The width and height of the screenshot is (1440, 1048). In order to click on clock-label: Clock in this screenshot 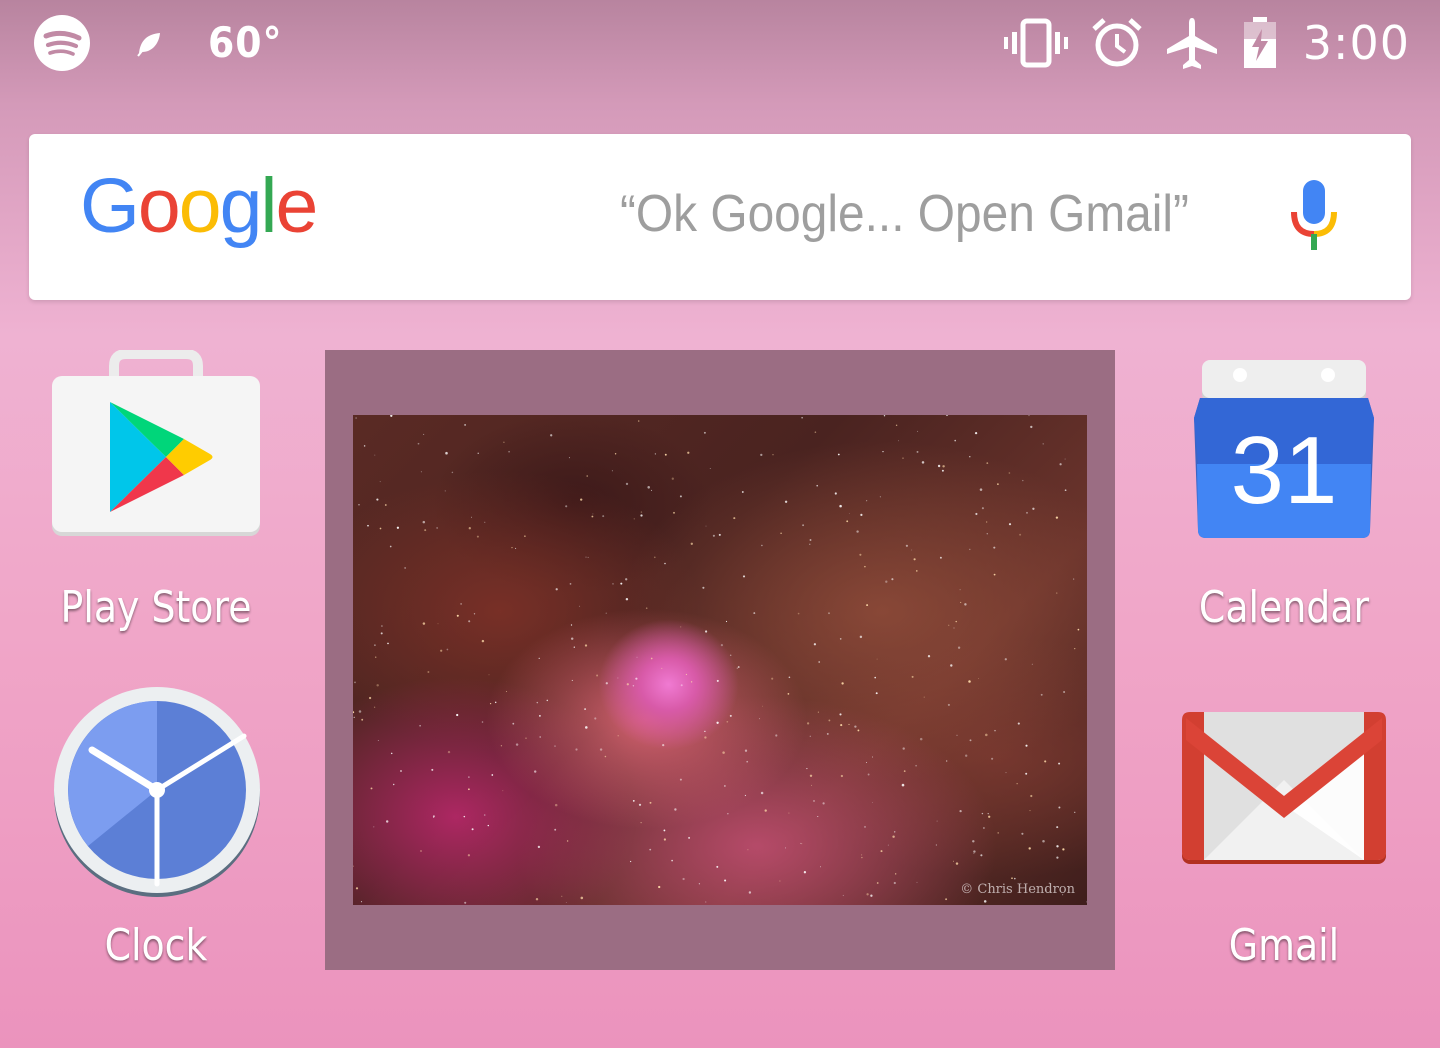, I will do `click(156, 945)`.